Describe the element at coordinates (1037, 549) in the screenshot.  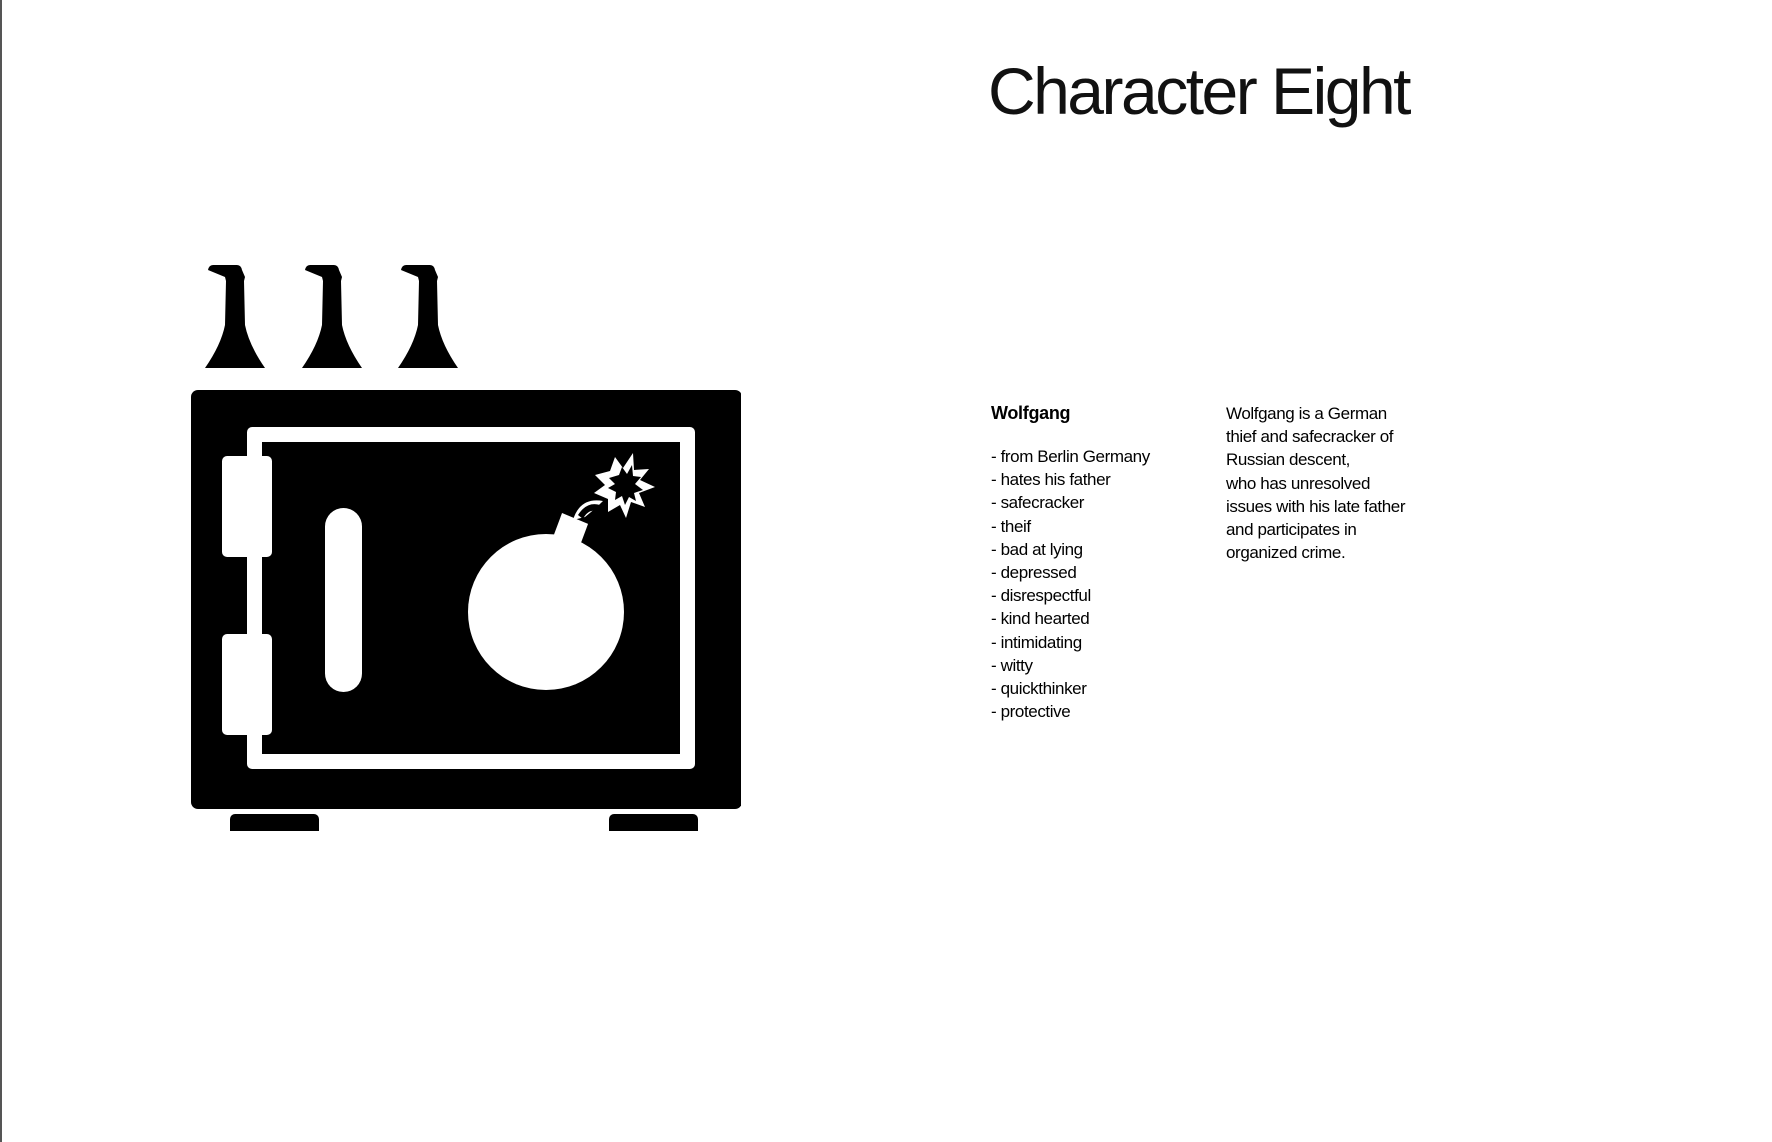
I see `list-item: - bad at lying` at that location.